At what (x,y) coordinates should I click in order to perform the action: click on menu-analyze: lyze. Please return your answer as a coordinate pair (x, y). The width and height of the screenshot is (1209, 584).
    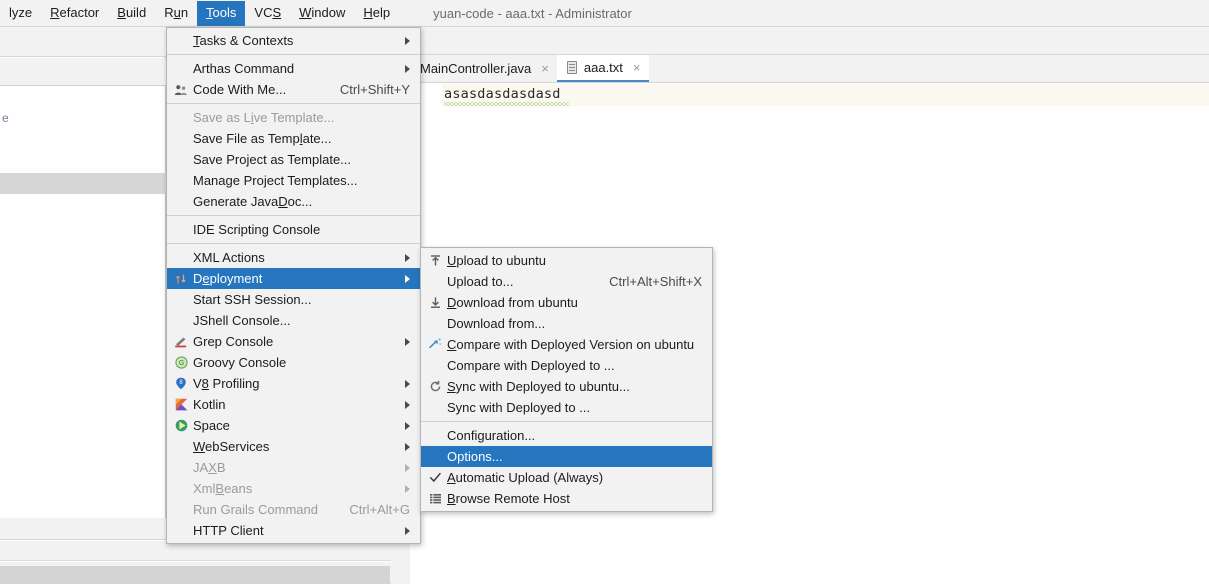
    Looking at the image, I should click on (20, 13).